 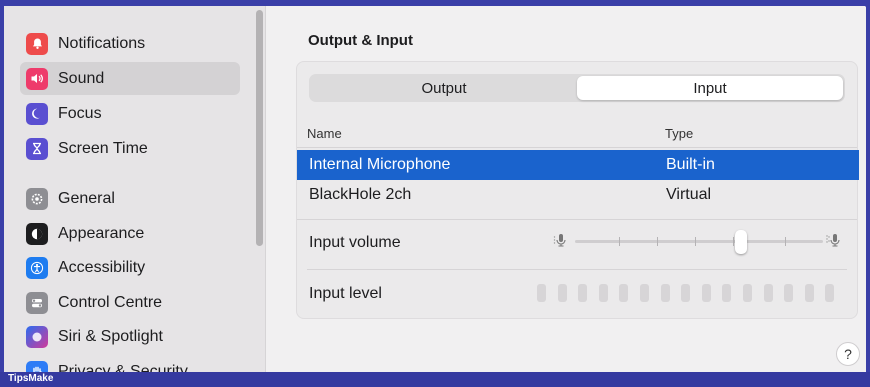 I want to click on sidebar-item-appearance: Appearance, so click(x=130, y=233).